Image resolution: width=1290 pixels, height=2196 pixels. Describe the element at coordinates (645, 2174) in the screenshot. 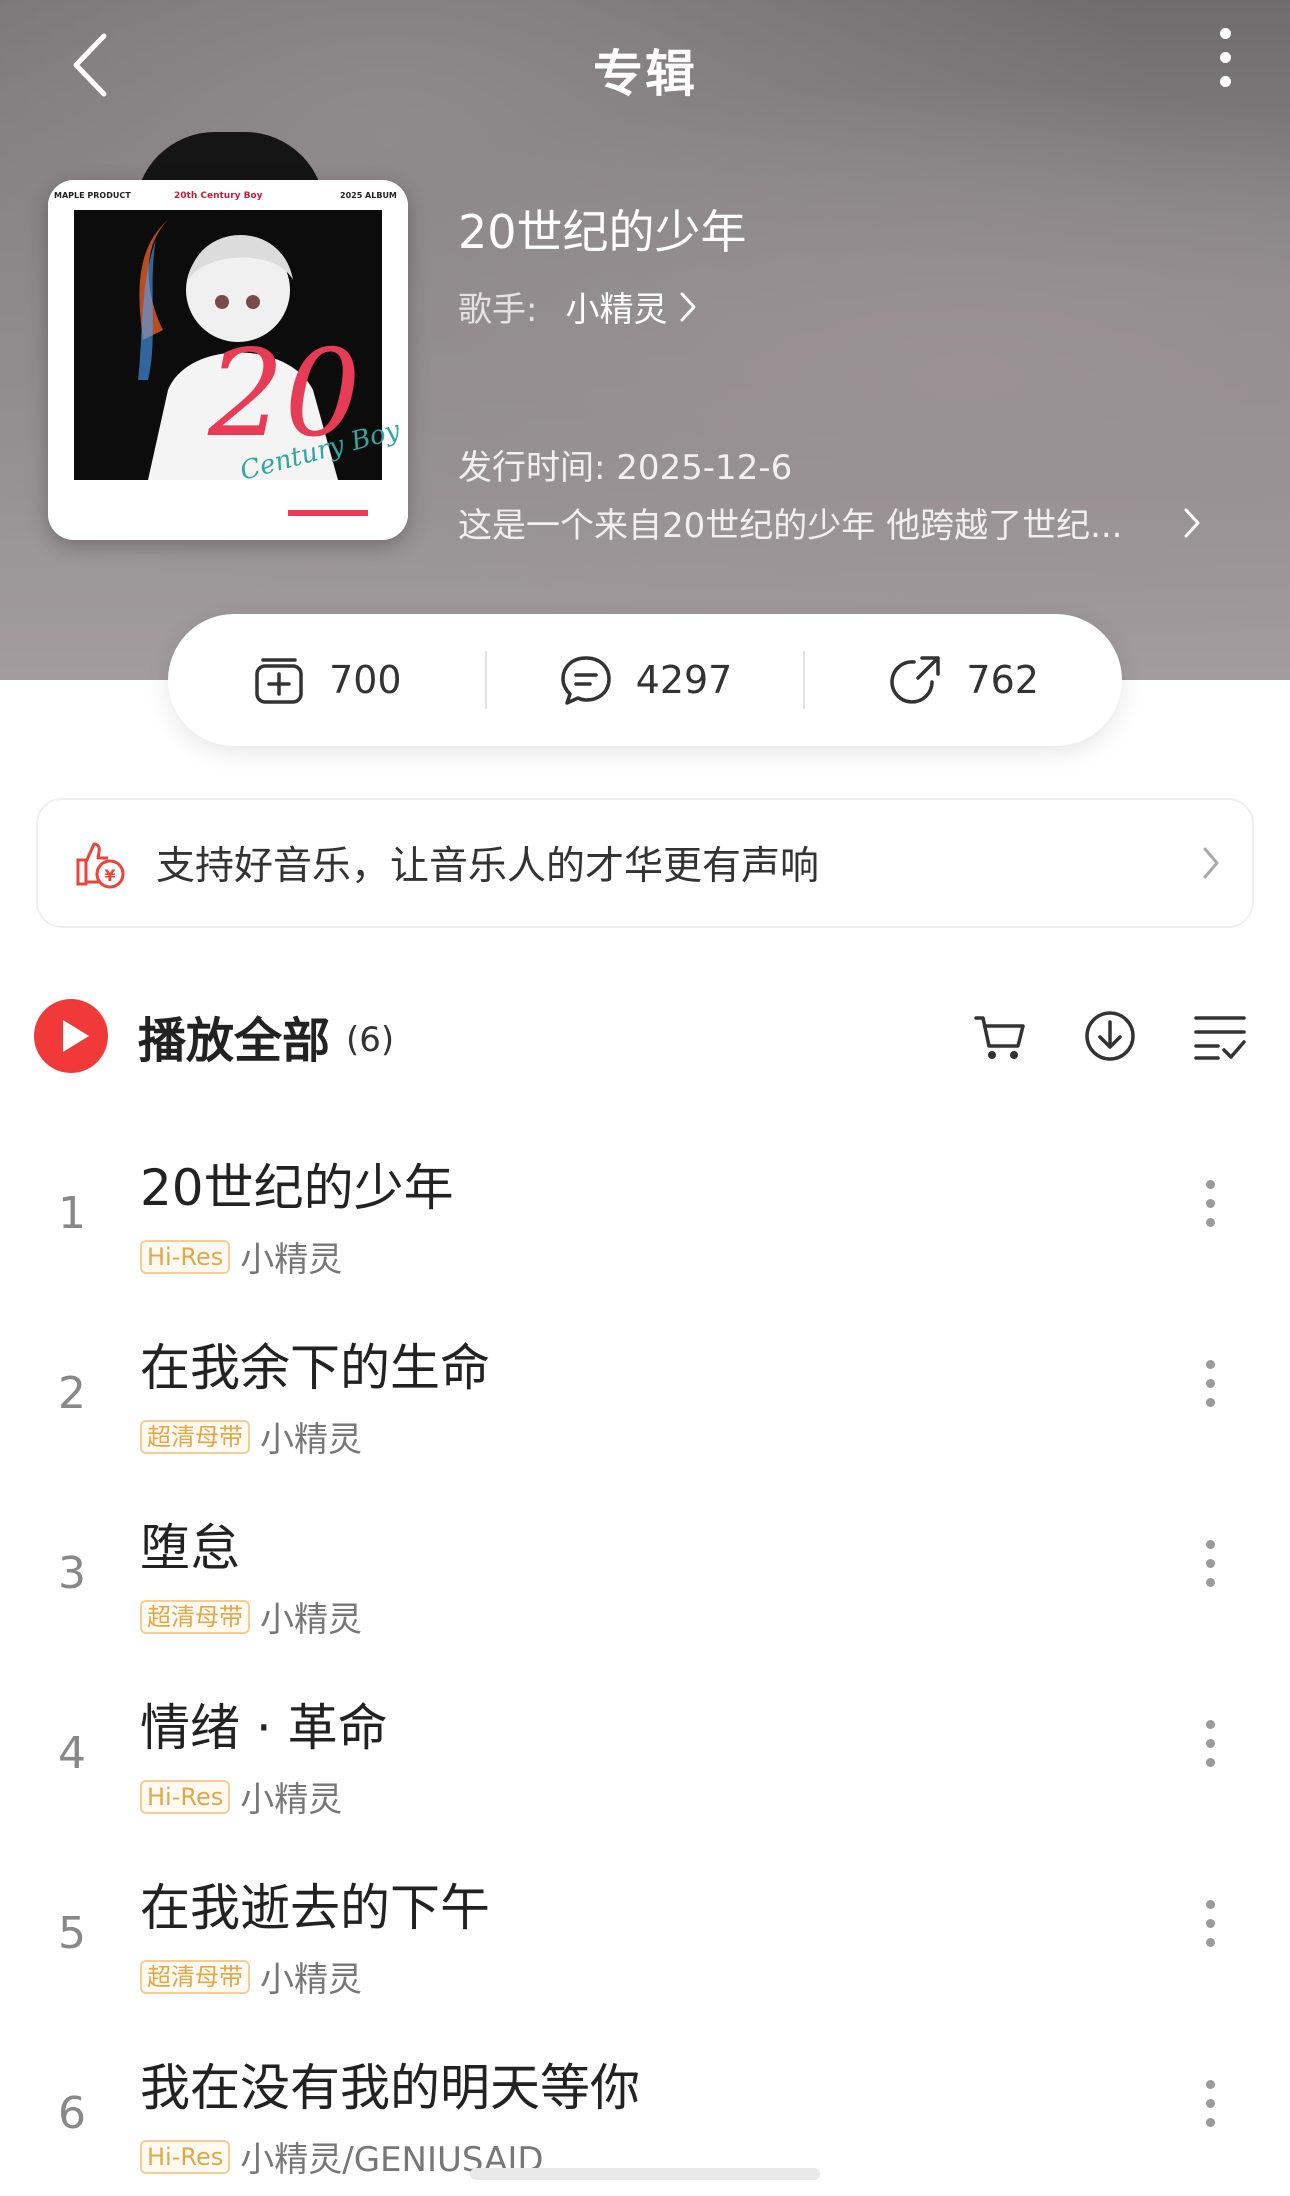

I see `home-indicator` at that location.